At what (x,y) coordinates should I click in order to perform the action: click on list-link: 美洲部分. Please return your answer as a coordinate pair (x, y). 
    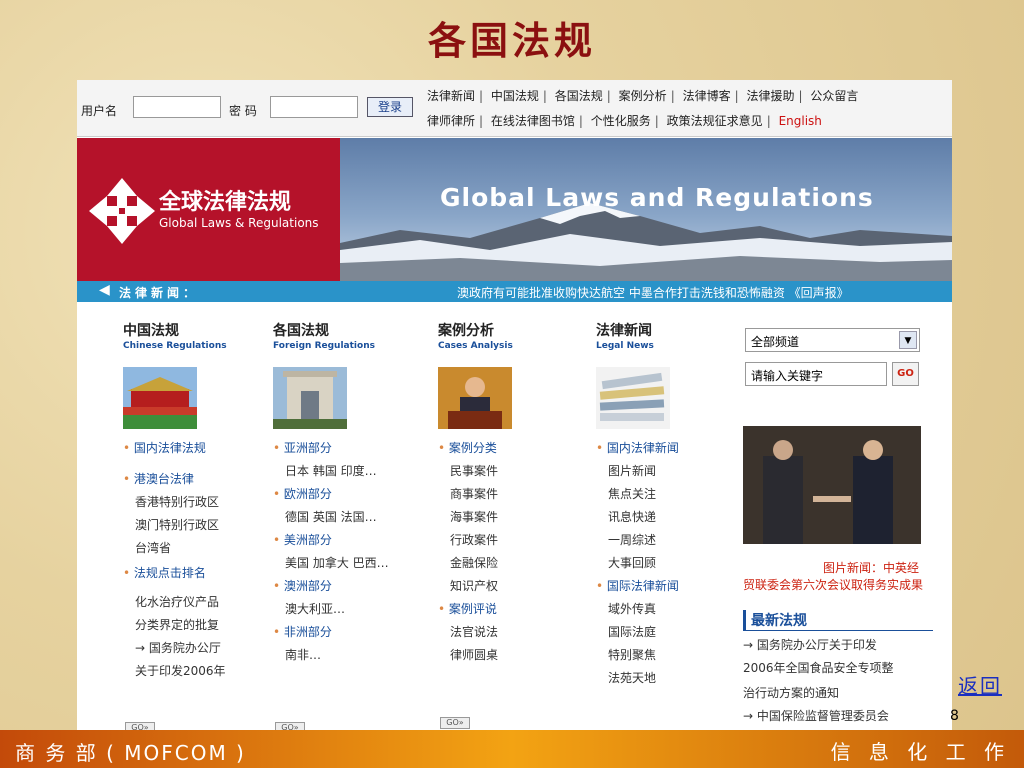
    Looking at the image, I should click on (348, 539).